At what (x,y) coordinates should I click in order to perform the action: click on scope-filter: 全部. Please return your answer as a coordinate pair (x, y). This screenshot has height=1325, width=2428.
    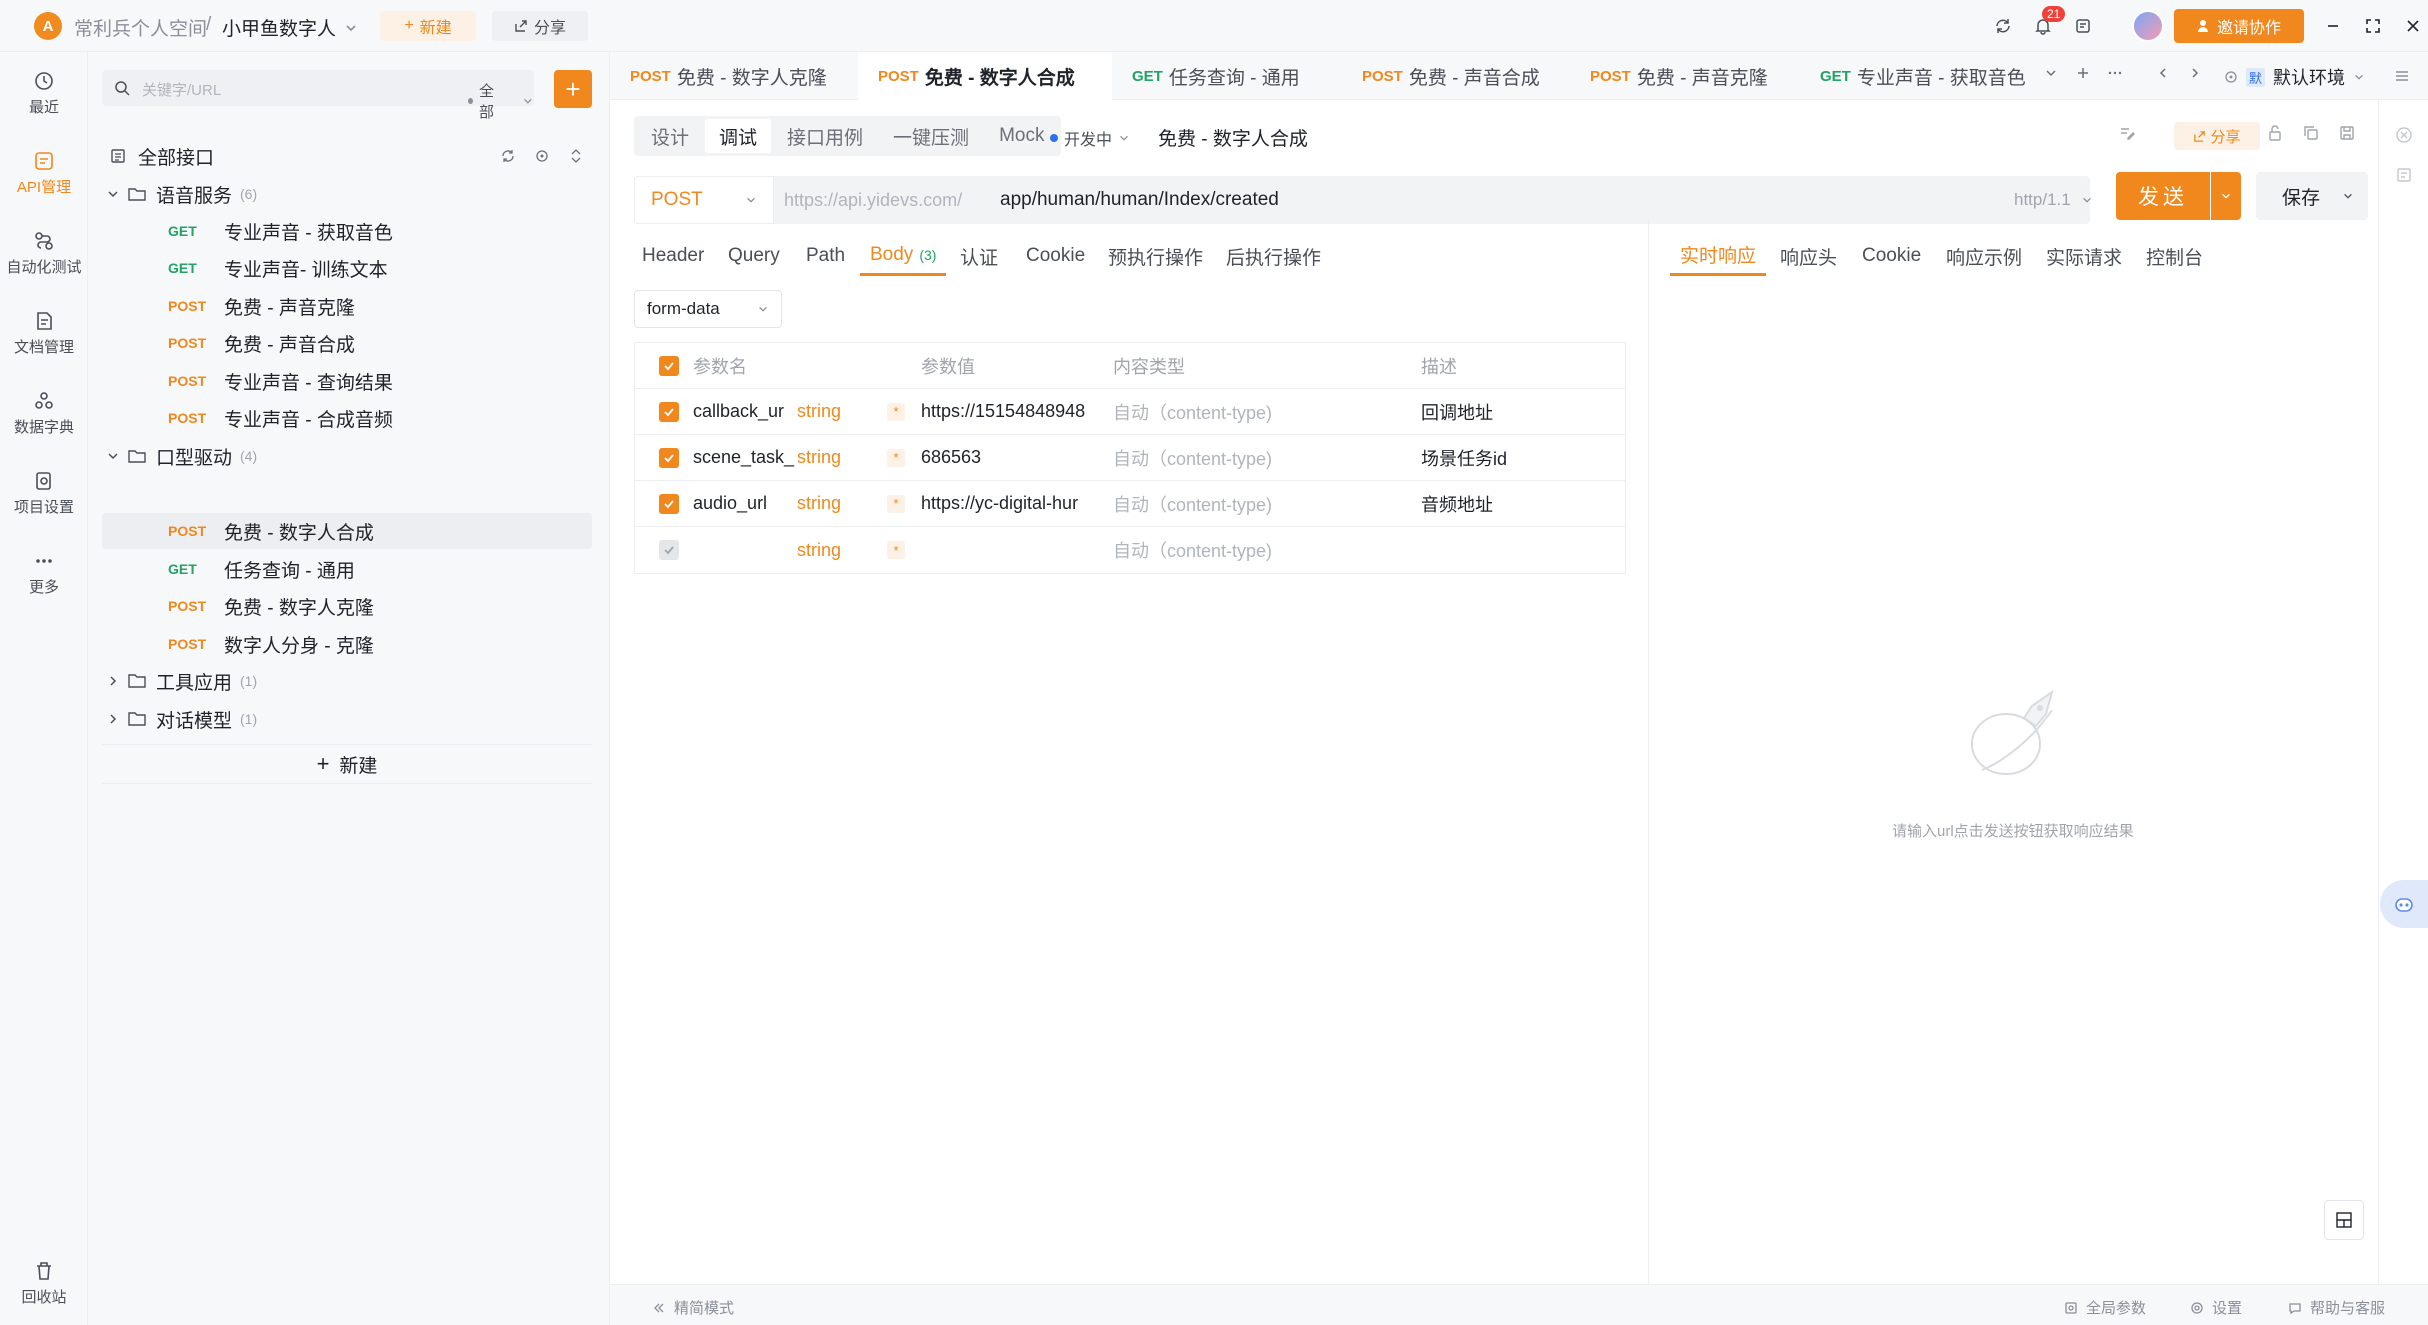
    Looking at the image, I should click on (501, 101).